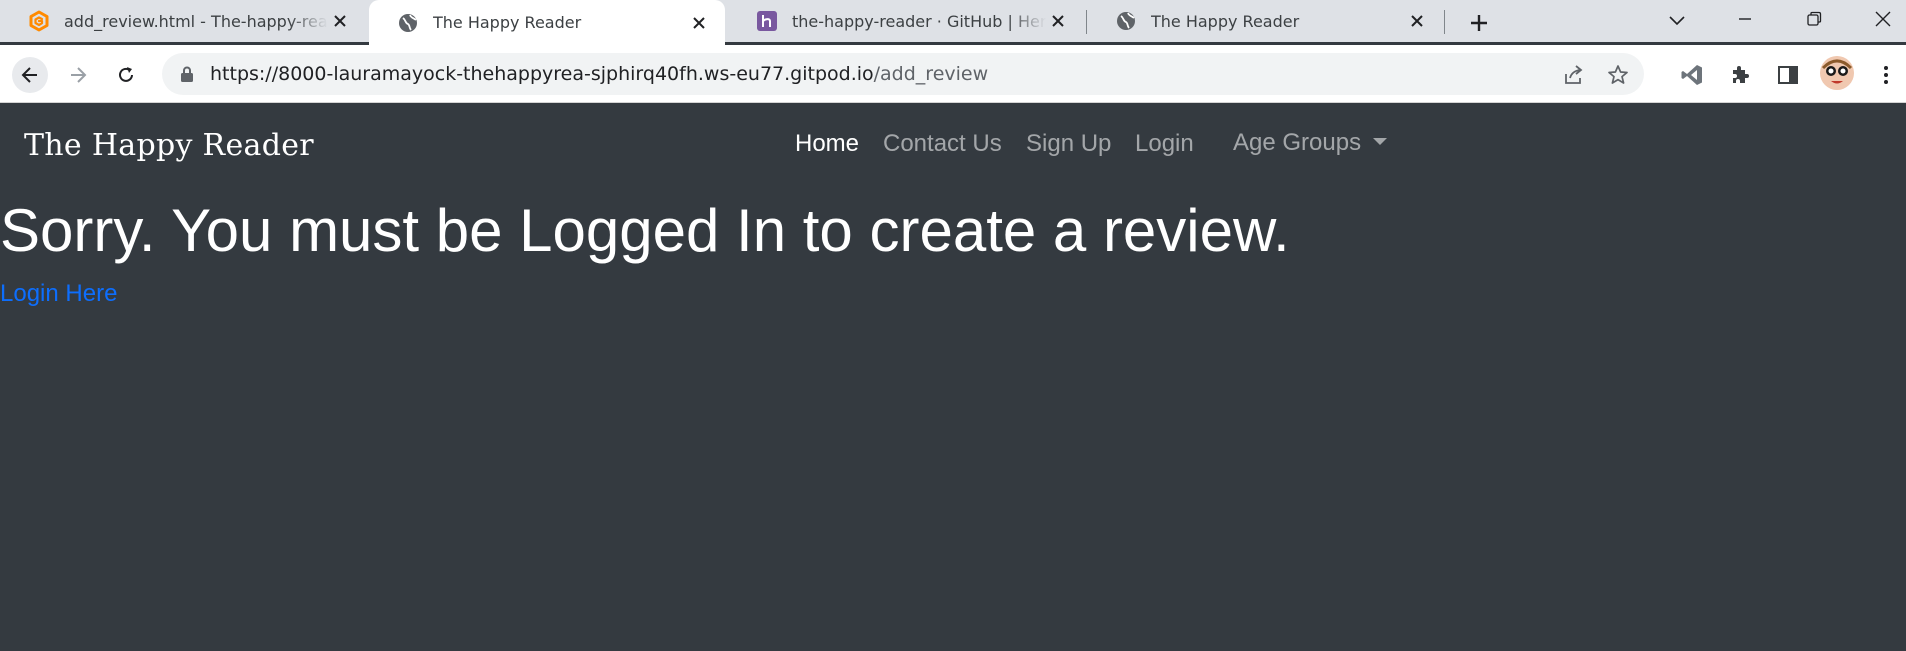 The image size is (1906, 651). Describe the element at coordinates (58, 294) in the screenshot. I see `login-here-link: Login Here` at that location.